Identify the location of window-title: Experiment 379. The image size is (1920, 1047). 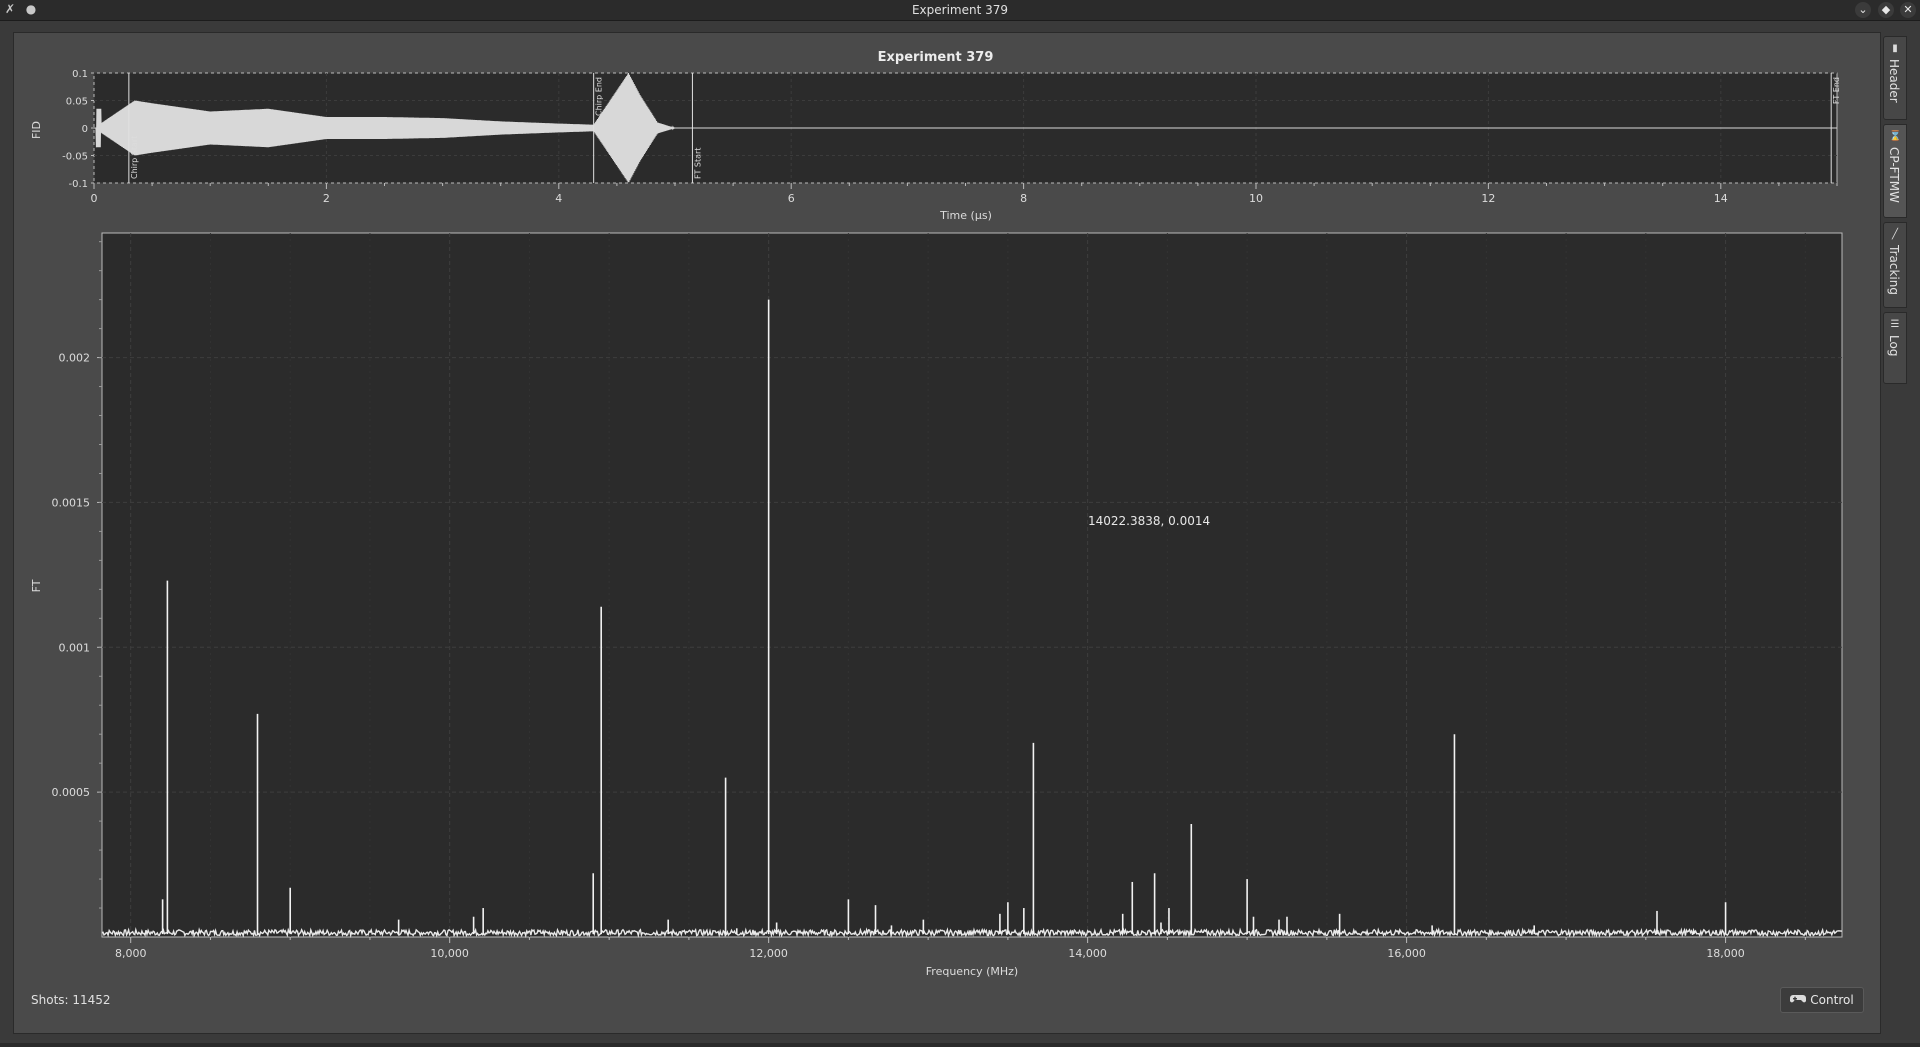
(960, 10).